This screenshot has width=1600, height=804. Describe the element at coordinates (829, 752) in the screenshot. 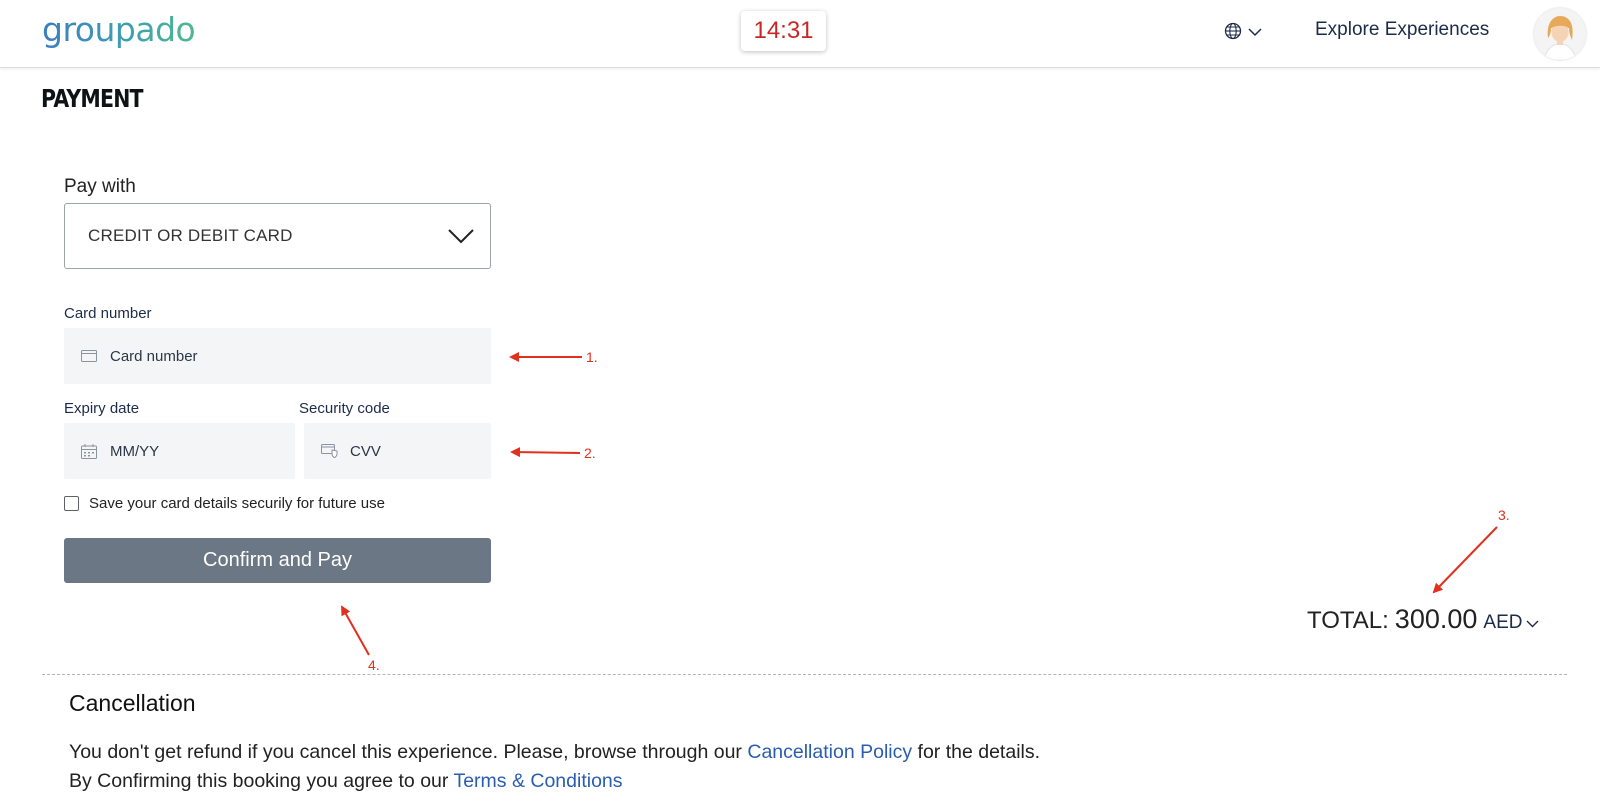

I see `cancellation-policy-link: Cancellation Policy` at that location.